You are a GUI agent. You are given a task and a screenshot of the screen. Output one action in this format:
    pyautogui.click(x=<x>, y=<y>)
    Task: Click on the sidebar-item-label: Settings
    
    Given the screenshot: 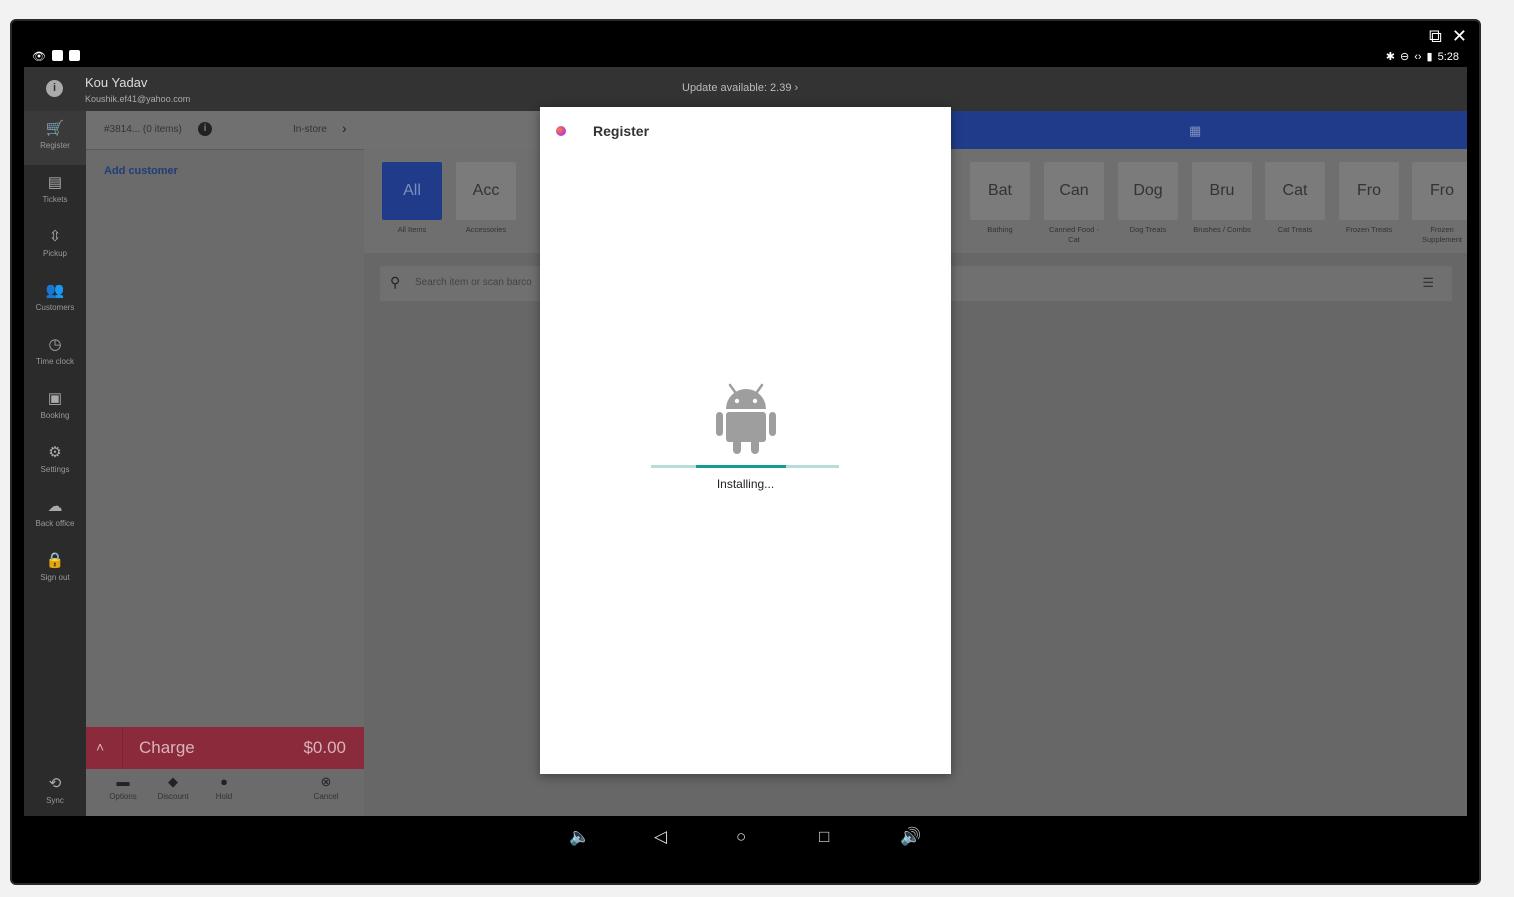 What is the action you would take?
    pyautogui.click(x=55, y=469)
    